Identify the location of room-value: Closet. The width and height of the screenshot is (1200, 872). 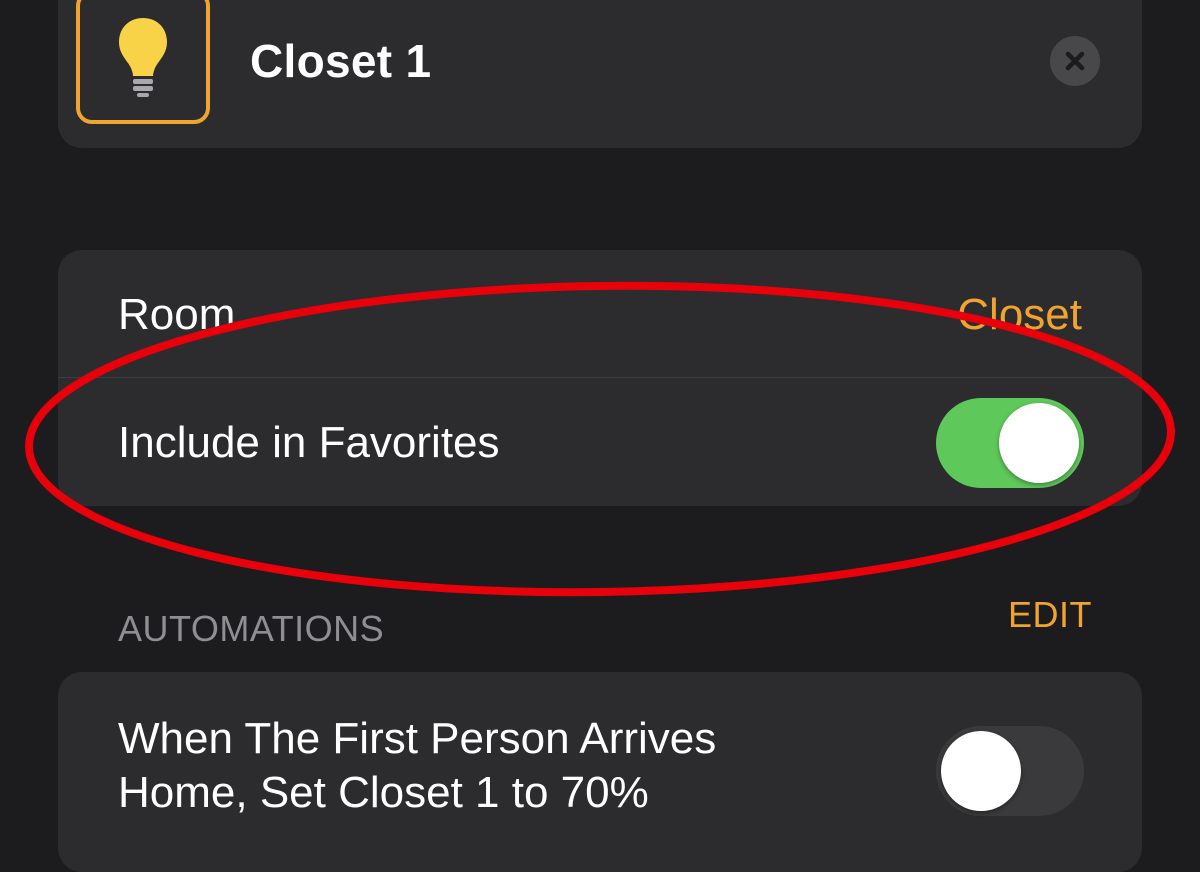
(1019, 315).